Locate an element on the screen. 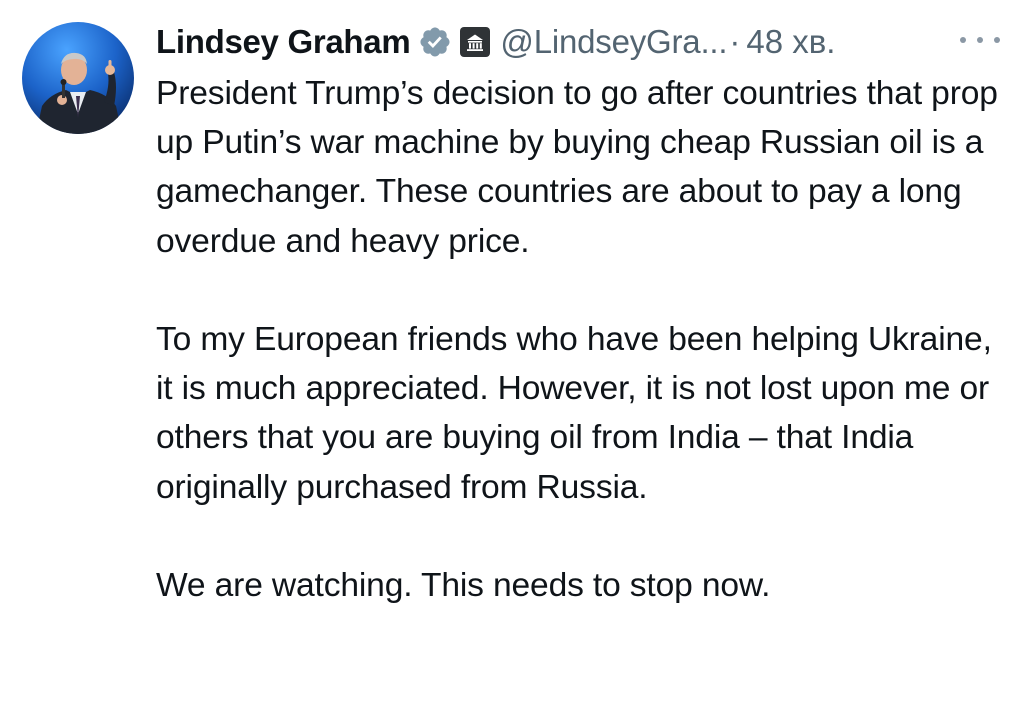  tweet-header: Lindsey Graham @LindseyGra... · 48 хв. is located at coordinates (495, 42).